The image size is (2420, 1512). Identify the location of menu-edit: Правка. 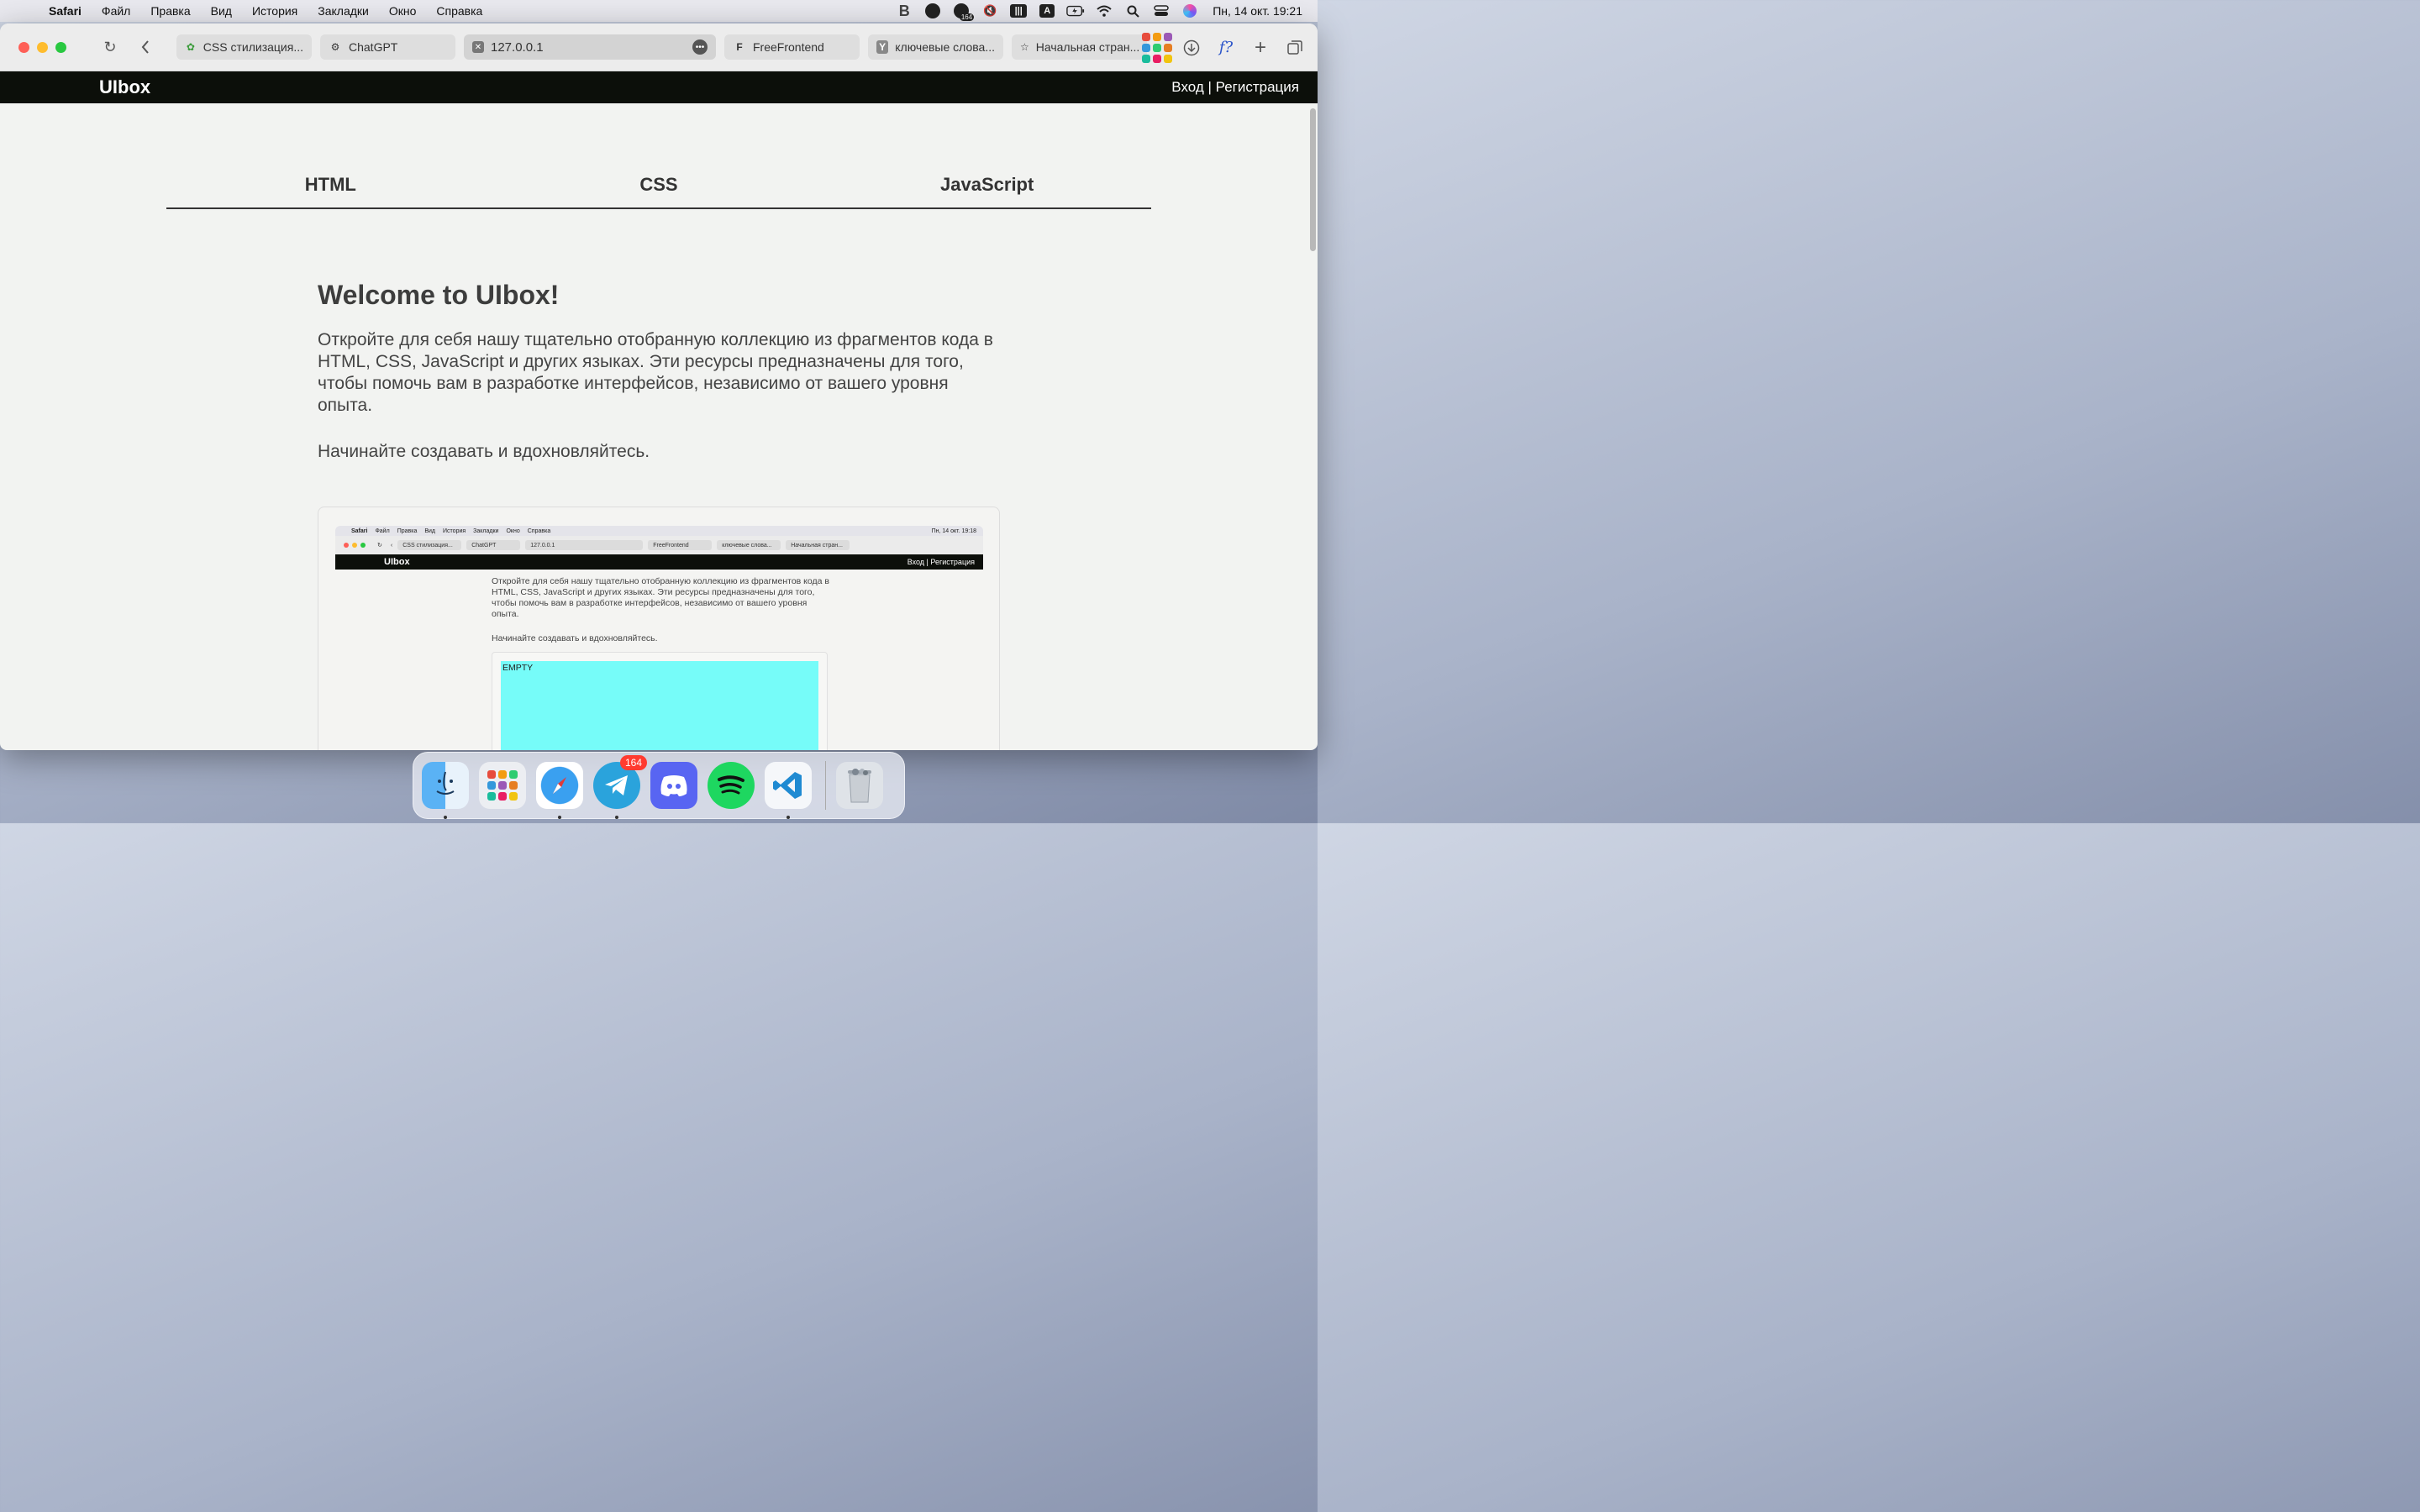
(170, 11).